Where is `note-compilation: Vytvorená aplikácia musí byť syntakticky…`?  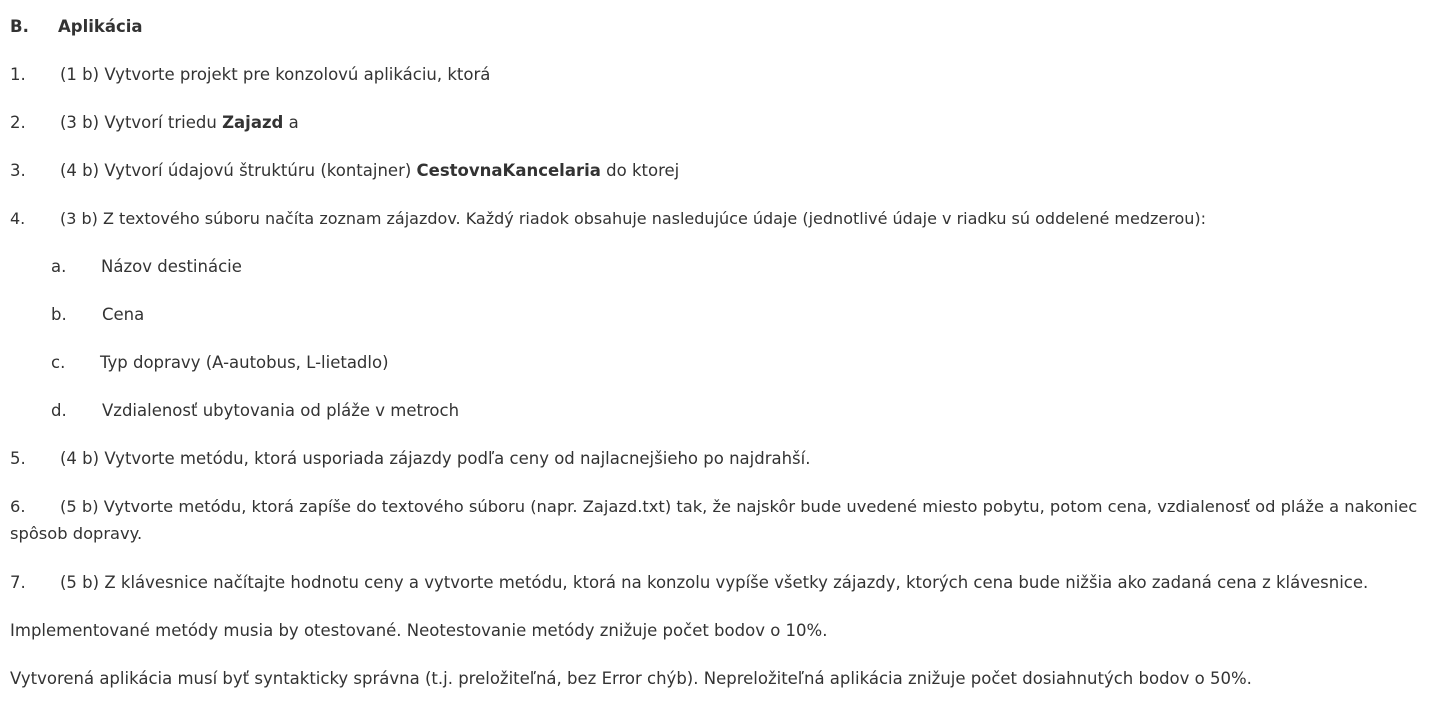
note-compilation: Vytvorená aplikácia musí byť syntakticky… is located at coordinates (631, 678).